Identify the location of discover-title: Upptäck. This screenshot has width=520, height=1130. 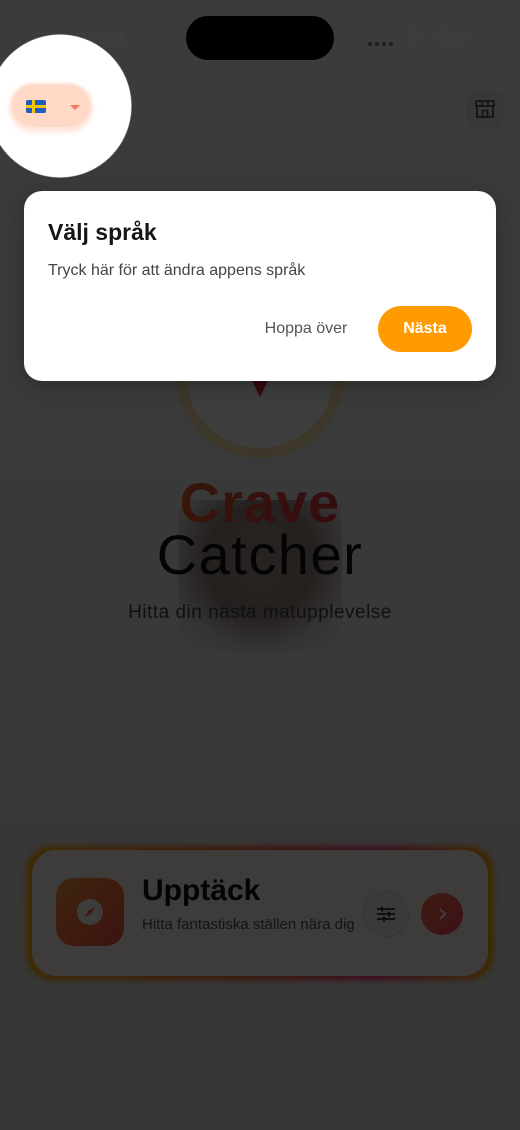
(201, 890).